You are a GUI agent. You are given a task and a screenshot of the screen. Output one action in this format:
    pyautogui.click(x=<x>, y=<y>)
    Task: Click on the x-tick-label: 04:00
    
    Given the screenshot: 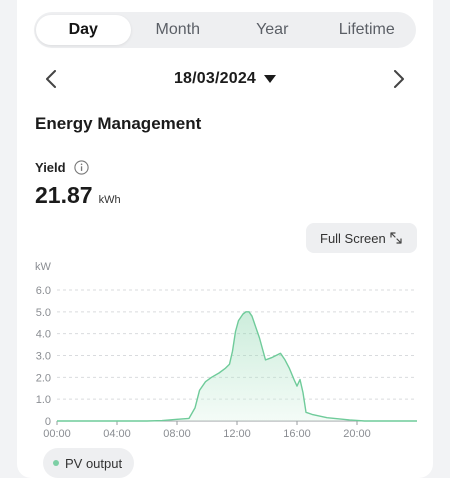 What is the action you would take?
    pyautogui.click(x=117, y=434)
    